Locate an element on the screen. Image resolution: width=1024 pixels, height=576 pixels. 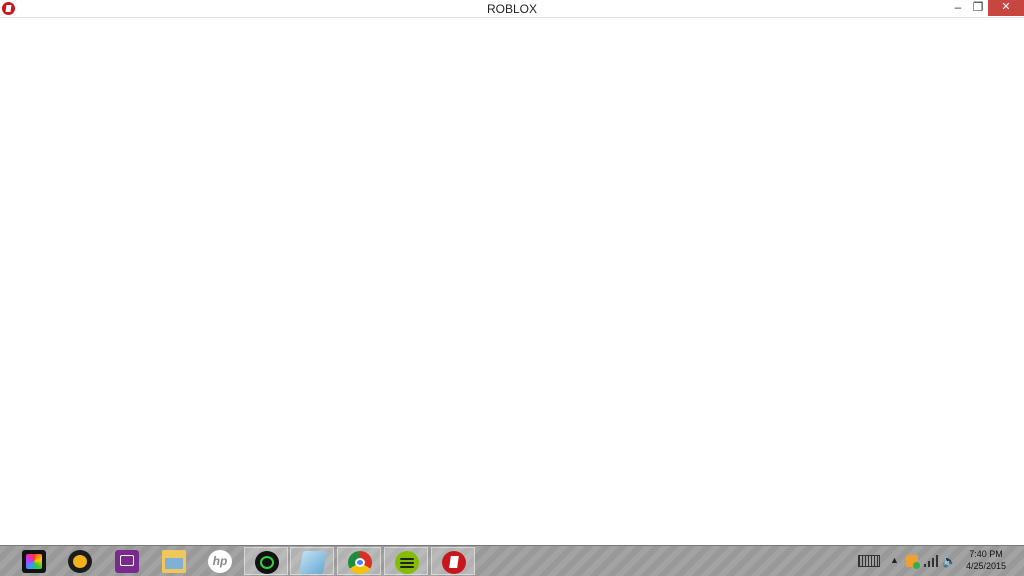
taskbar-item-green is located at coordinates (266, 561).